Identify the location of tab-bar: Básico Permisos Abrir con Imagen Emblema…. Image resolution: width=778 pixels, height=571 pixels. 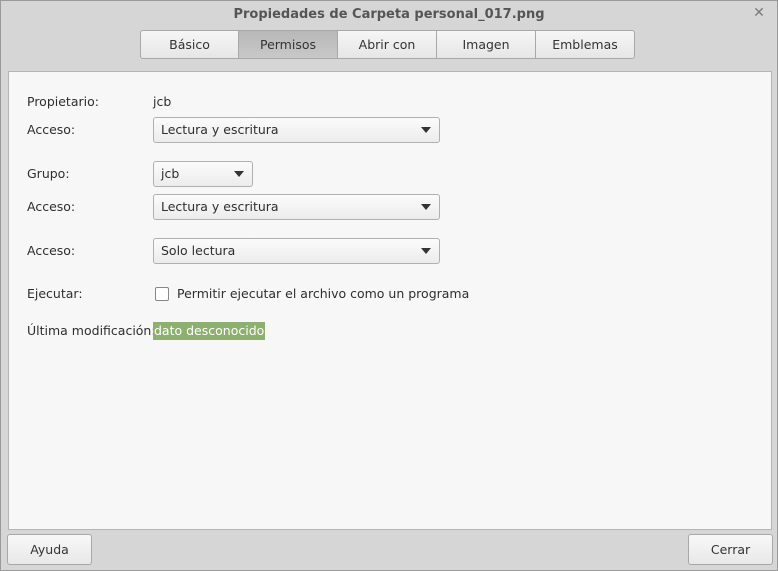
(387, 45).